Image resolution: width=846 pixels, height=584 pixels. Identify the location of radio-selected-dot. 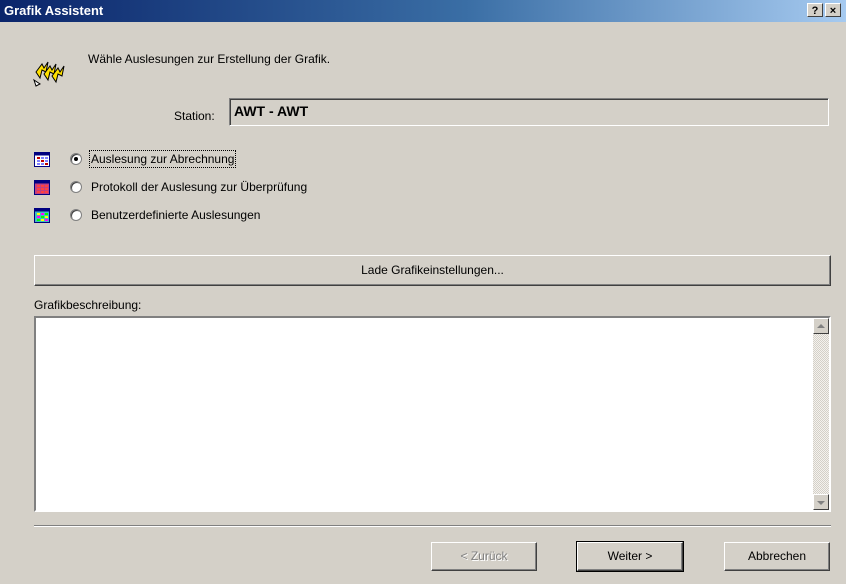
(76, 159).